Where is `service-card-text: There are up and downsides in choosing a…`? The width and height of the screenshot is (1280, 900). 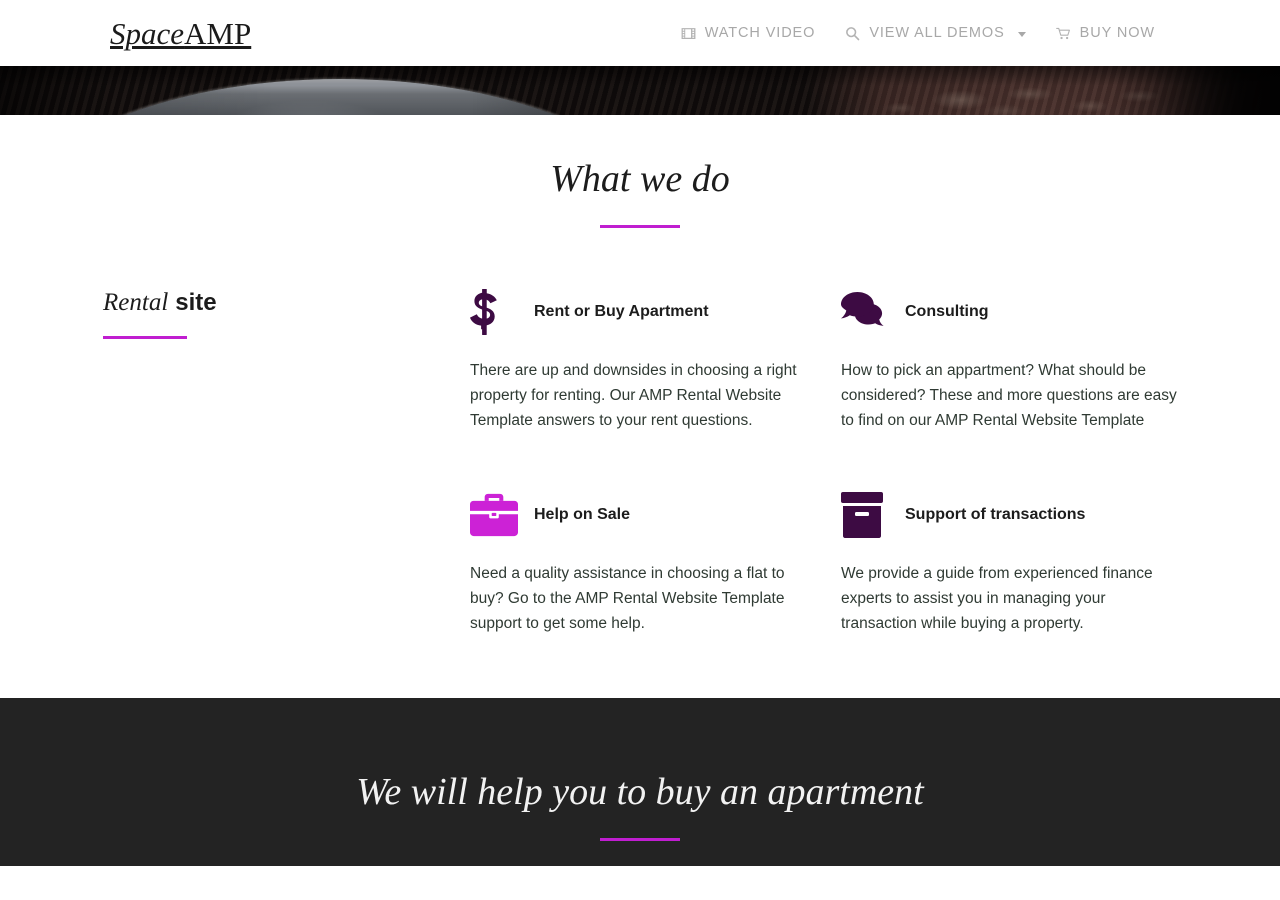
service-card-text: There are up and downsides in choosing a… is located at coordinates (633, 395).